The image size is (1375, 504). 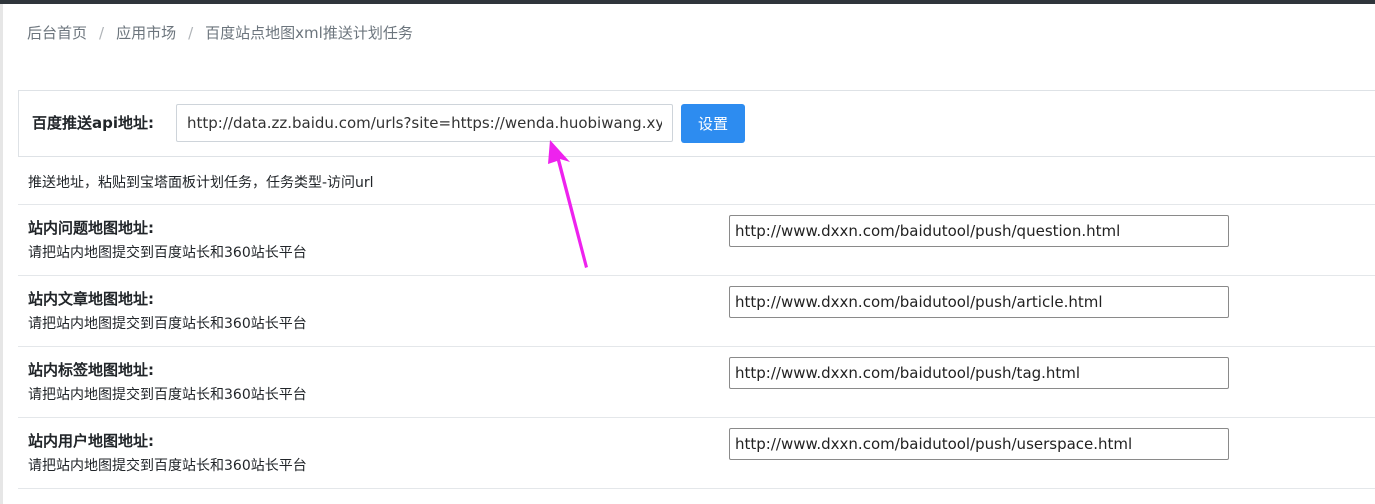 What do you see at coordinates (979, 231) in the screenshot?
I see `question-sitemap-url-input` at bounding box center [979, 231].